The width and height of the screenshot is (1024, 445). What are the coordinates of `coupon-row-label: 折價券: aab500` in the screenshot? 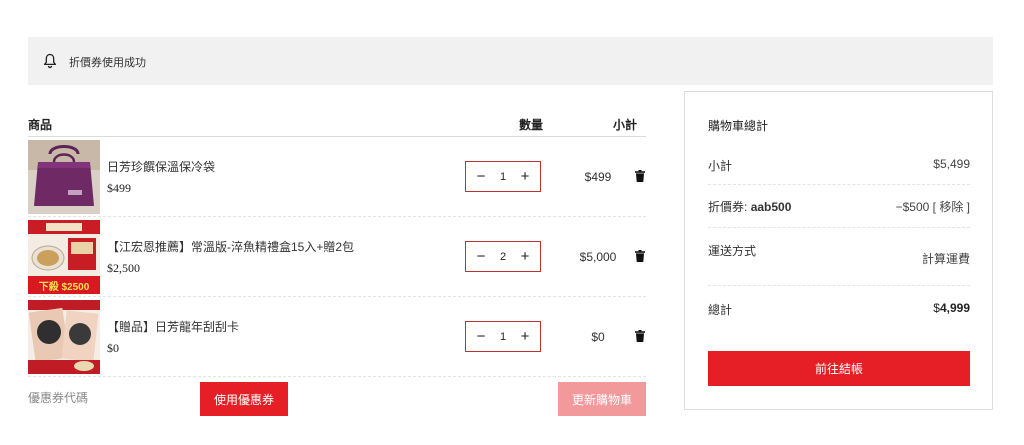 It's located at (749, 206).